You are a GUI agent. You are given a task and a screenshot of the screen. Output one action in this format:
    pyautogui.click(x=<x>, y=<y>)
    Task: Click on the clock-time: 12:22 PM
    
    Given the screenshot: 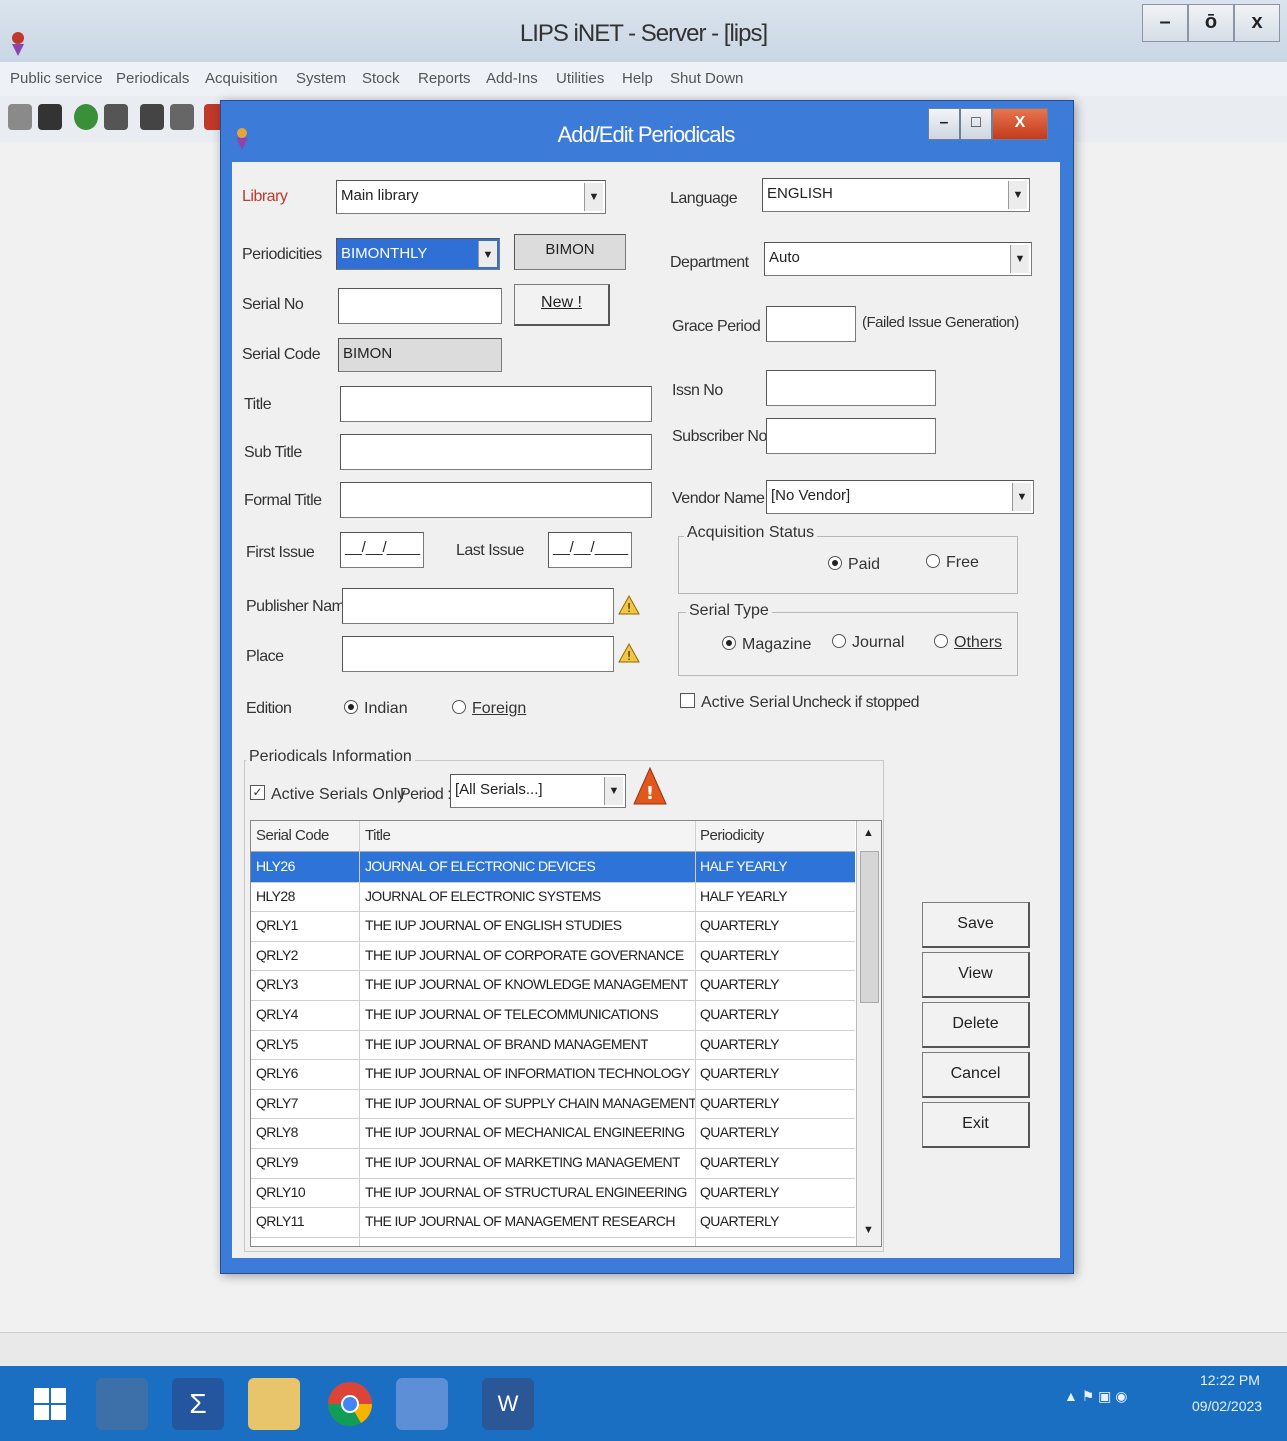 What is the action you would take?
    pyautogui.click(x=1230, y=1380)
    